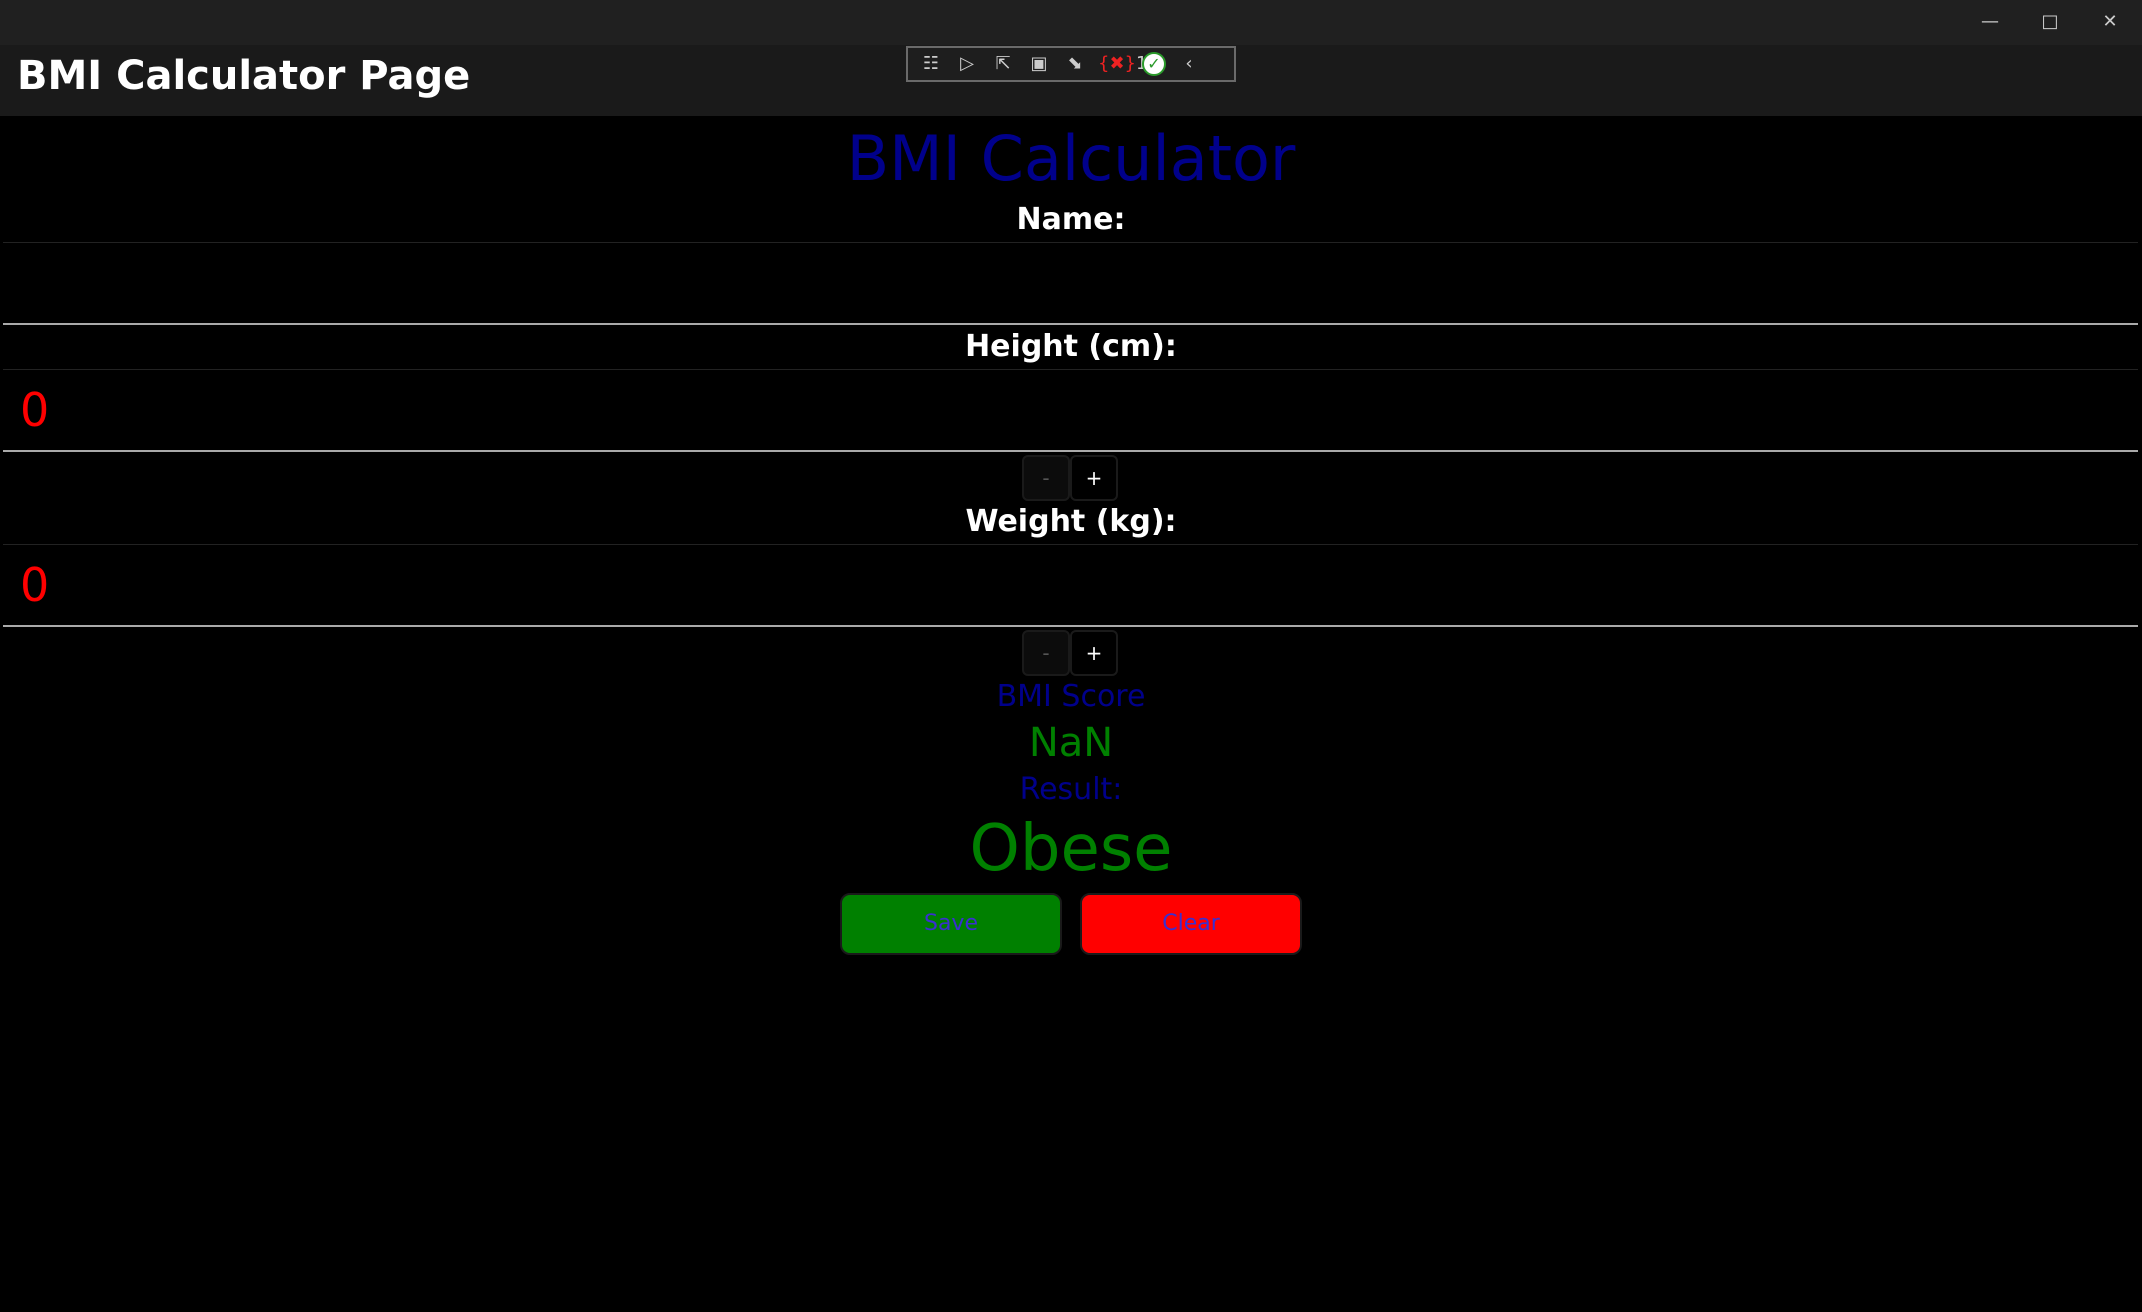 This screenshot has height=1312, width=2142. I want to click on app-heading: BMI Calculator, so click(1071, 158).